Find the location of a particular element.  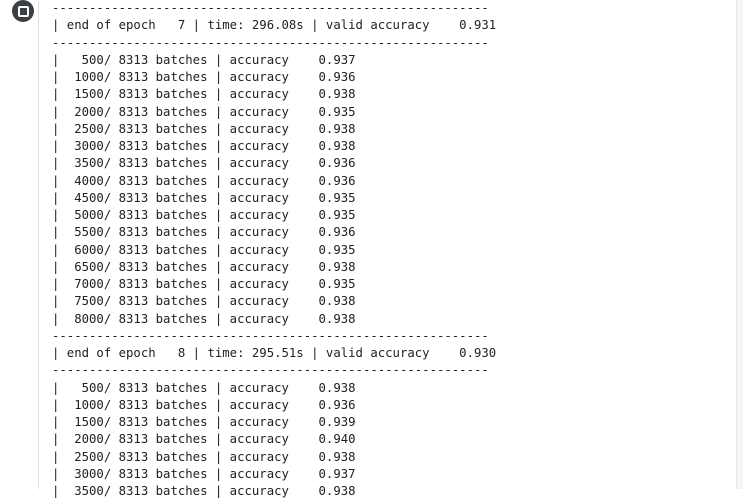

output-line: | 1500/ 8313 batches | accuracy 0.938 is located at coordinates (204, 94).